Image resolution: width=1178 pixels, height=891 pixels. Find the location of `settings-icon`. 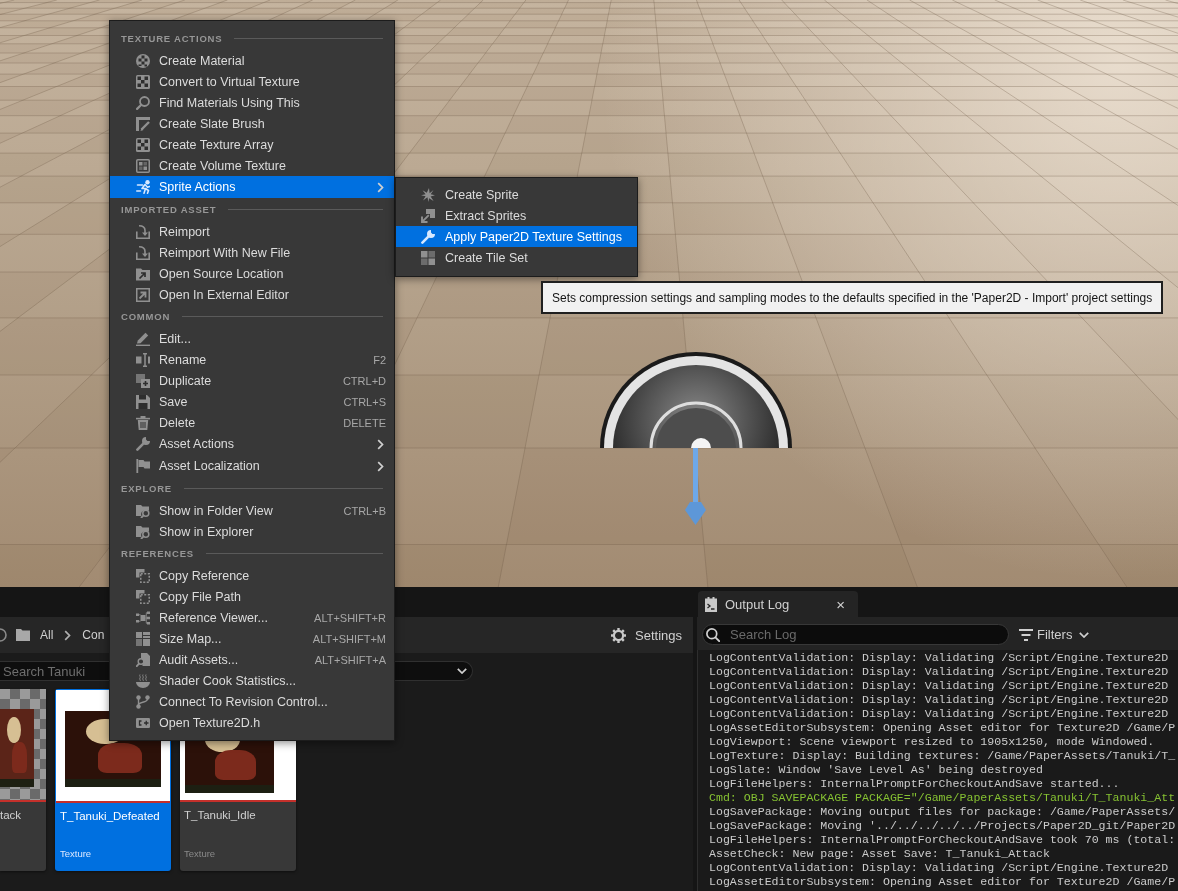

settings-icon is located at coordinates (618, 635).